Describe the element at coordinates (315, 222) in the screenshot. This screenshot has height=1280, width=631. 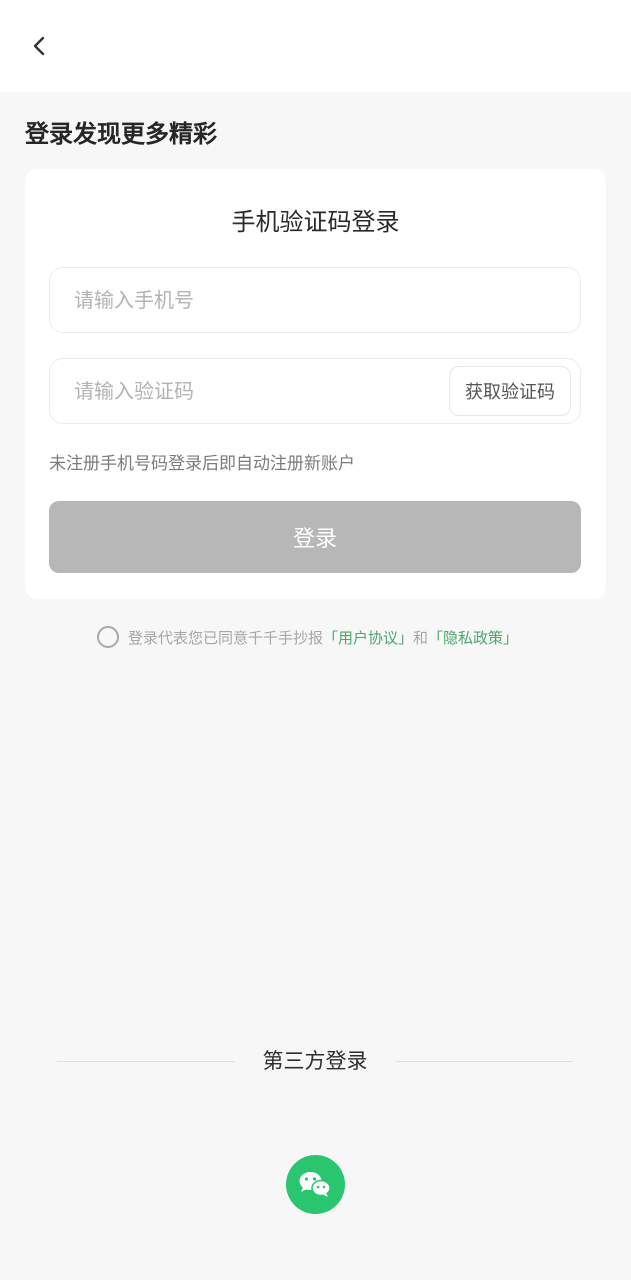
I see `card-title: 手机验证码登录` at that location.